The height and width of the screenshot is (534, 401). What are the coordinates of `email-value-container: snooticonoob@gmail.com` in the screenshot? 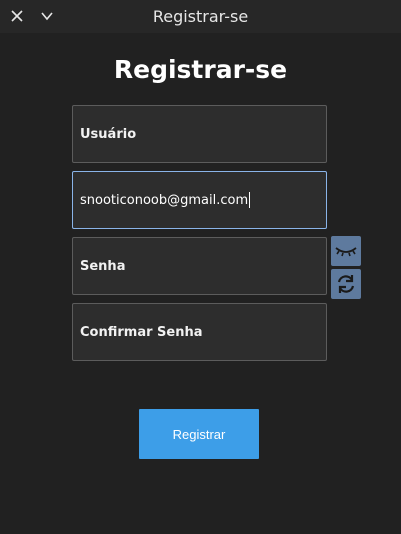 It's located at (165, 200).